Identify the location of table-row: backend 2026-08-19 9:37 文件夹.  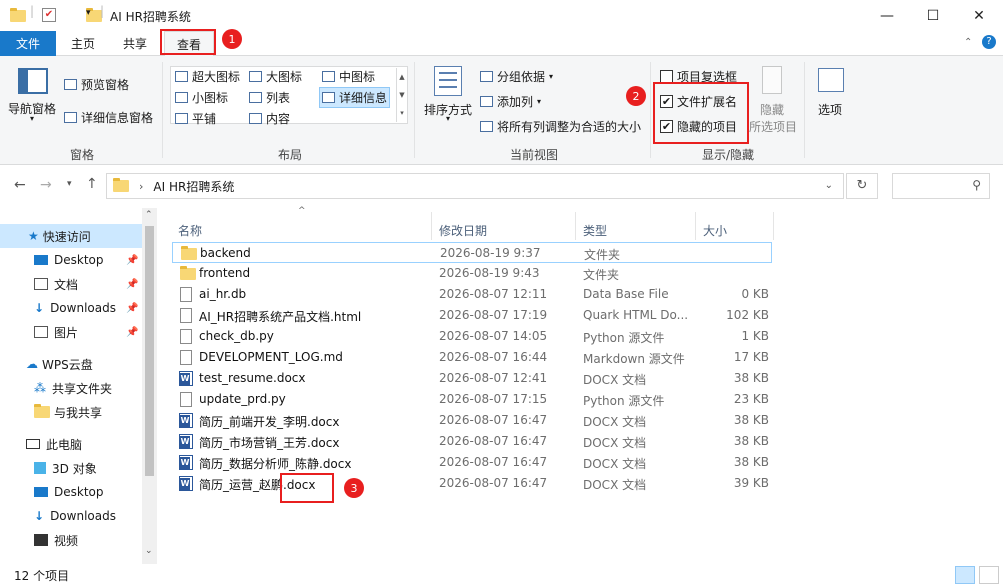
(472, 252).